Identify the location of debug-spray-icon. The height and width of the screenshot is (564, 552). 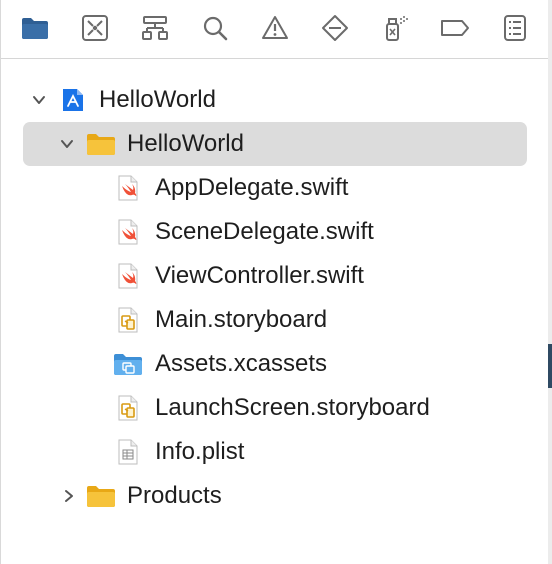
(397, 28).